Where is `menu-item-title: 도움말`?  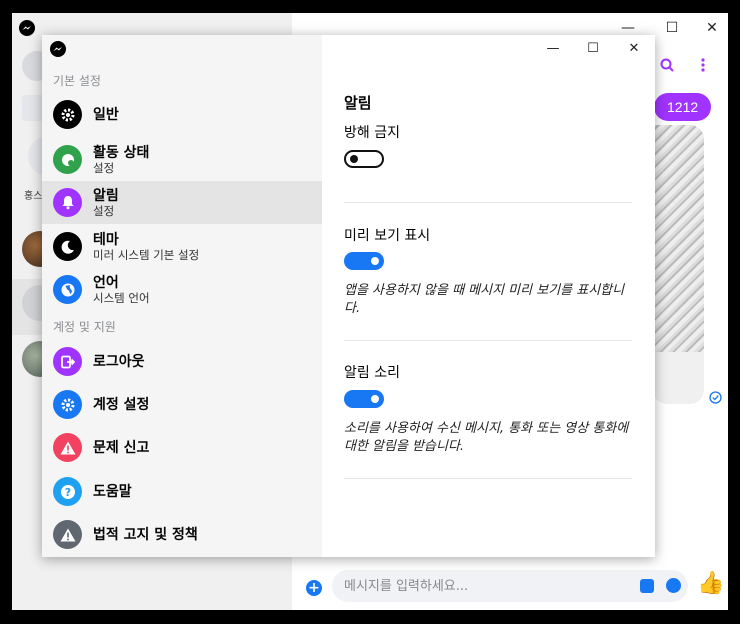
menu-item-title: 도움말 is located at coordinates (112, 491).